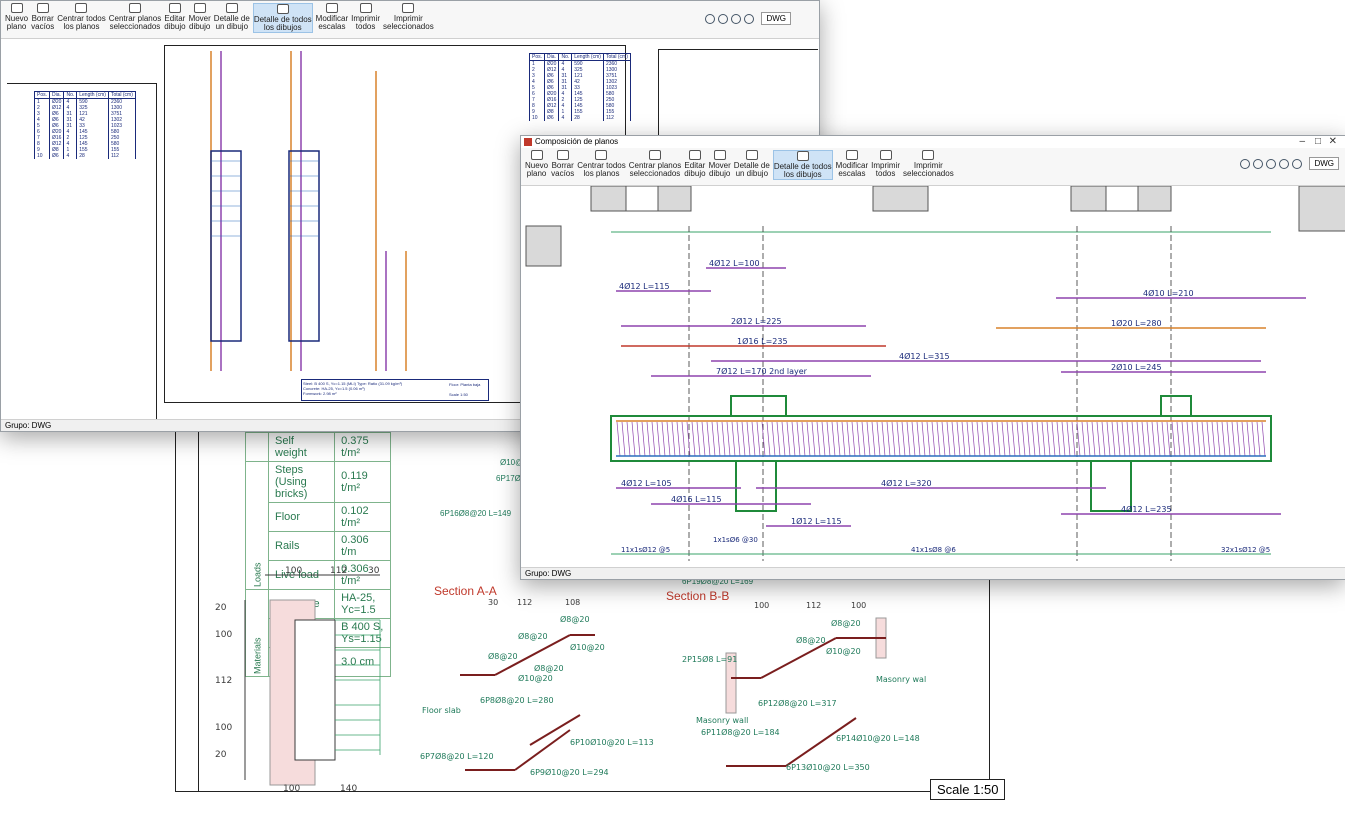 The height and width of the screenshot is (816, 1345). I want to click on plan-dim-left-4: 100, so click(223, 728).